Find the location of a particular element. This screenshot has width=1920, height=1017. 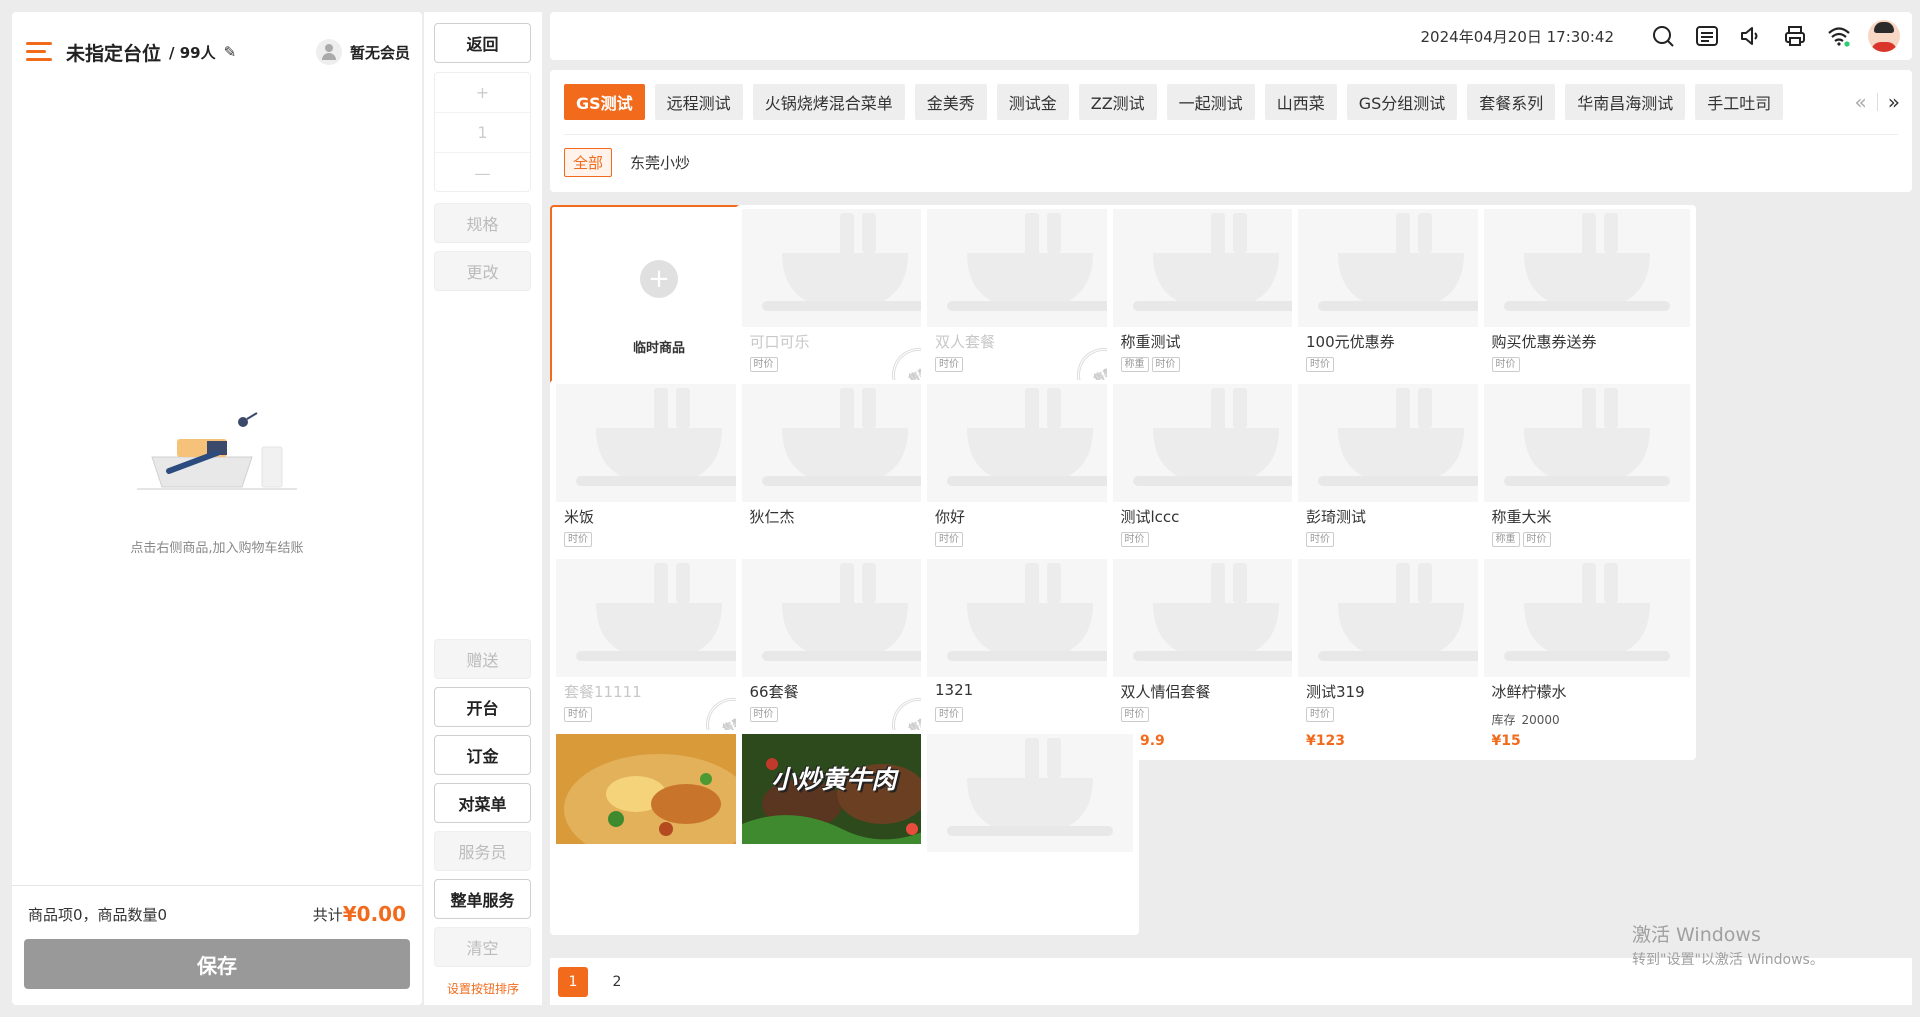

check-order-button: 对菜单 is located at coordinates (482, 803).